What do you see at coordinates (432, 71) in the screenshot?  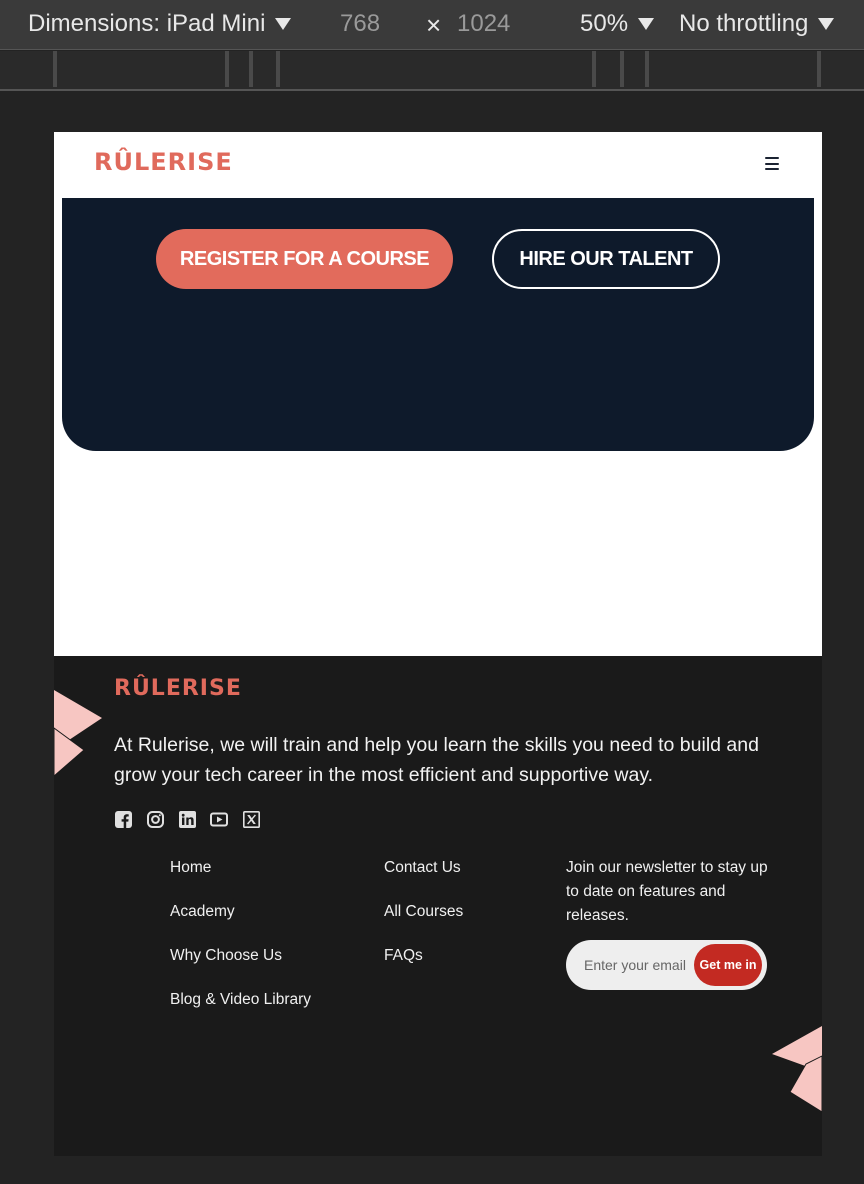 I see `media-query-bar` at bounding box center [432, 71].